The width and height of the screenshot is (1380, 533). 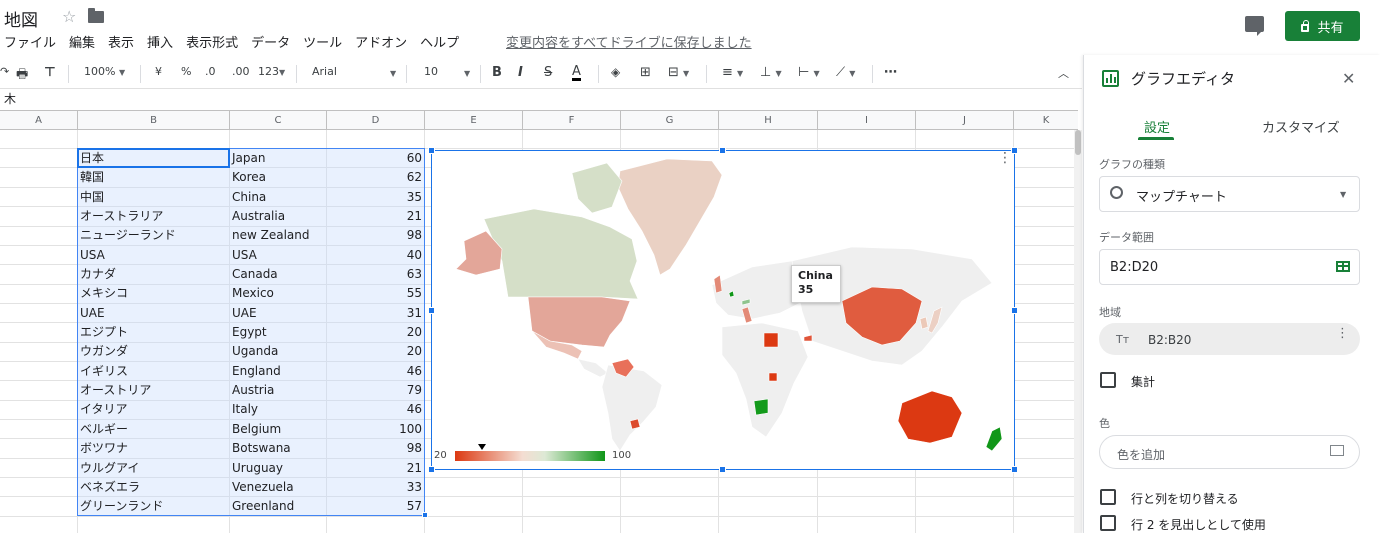 I want to click on column-header-h: H, so click(x=768, y=120).